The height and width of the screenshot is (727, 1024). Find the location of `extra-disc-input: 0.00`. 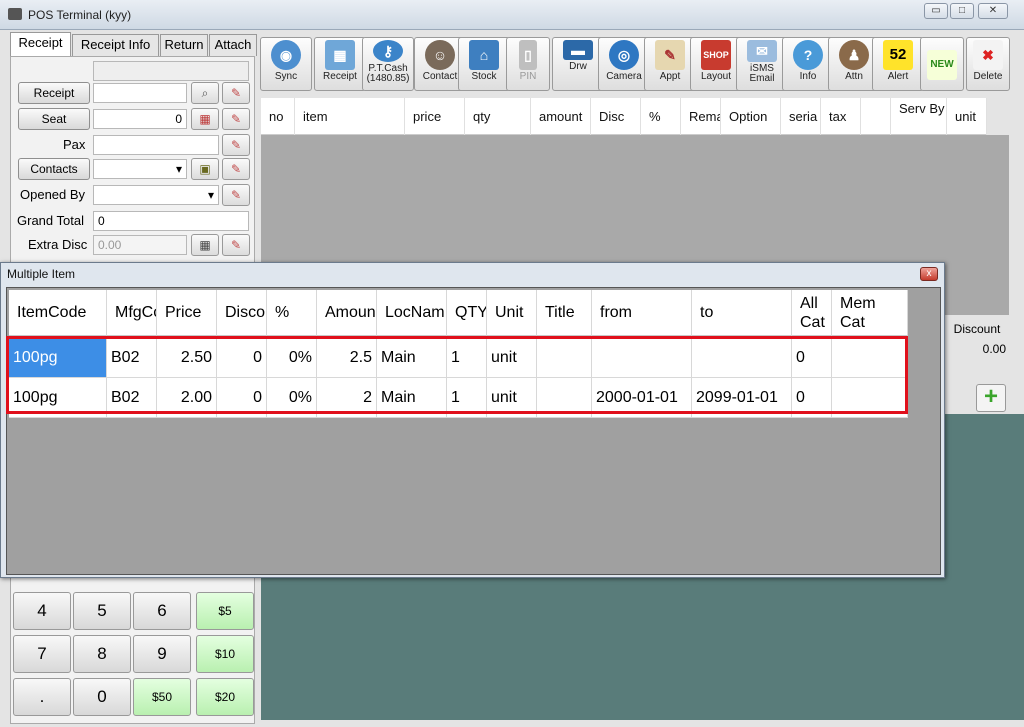

extra-disc-input: 0.00 is located at coordinates (140, 245).